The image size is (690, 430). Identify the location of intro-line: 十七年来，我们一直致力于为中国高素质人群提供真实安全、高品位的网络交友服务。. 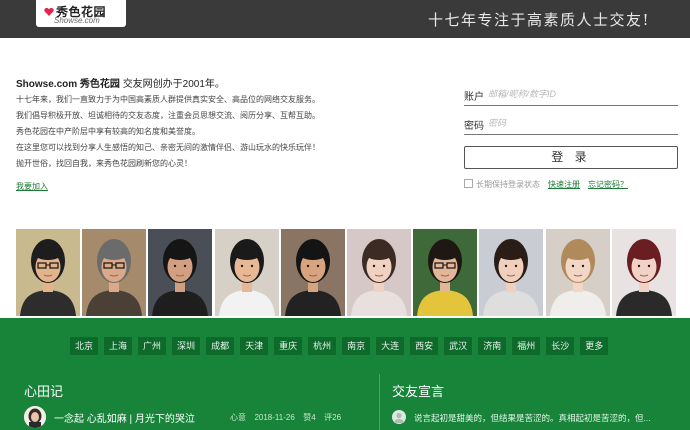
(168, 99).